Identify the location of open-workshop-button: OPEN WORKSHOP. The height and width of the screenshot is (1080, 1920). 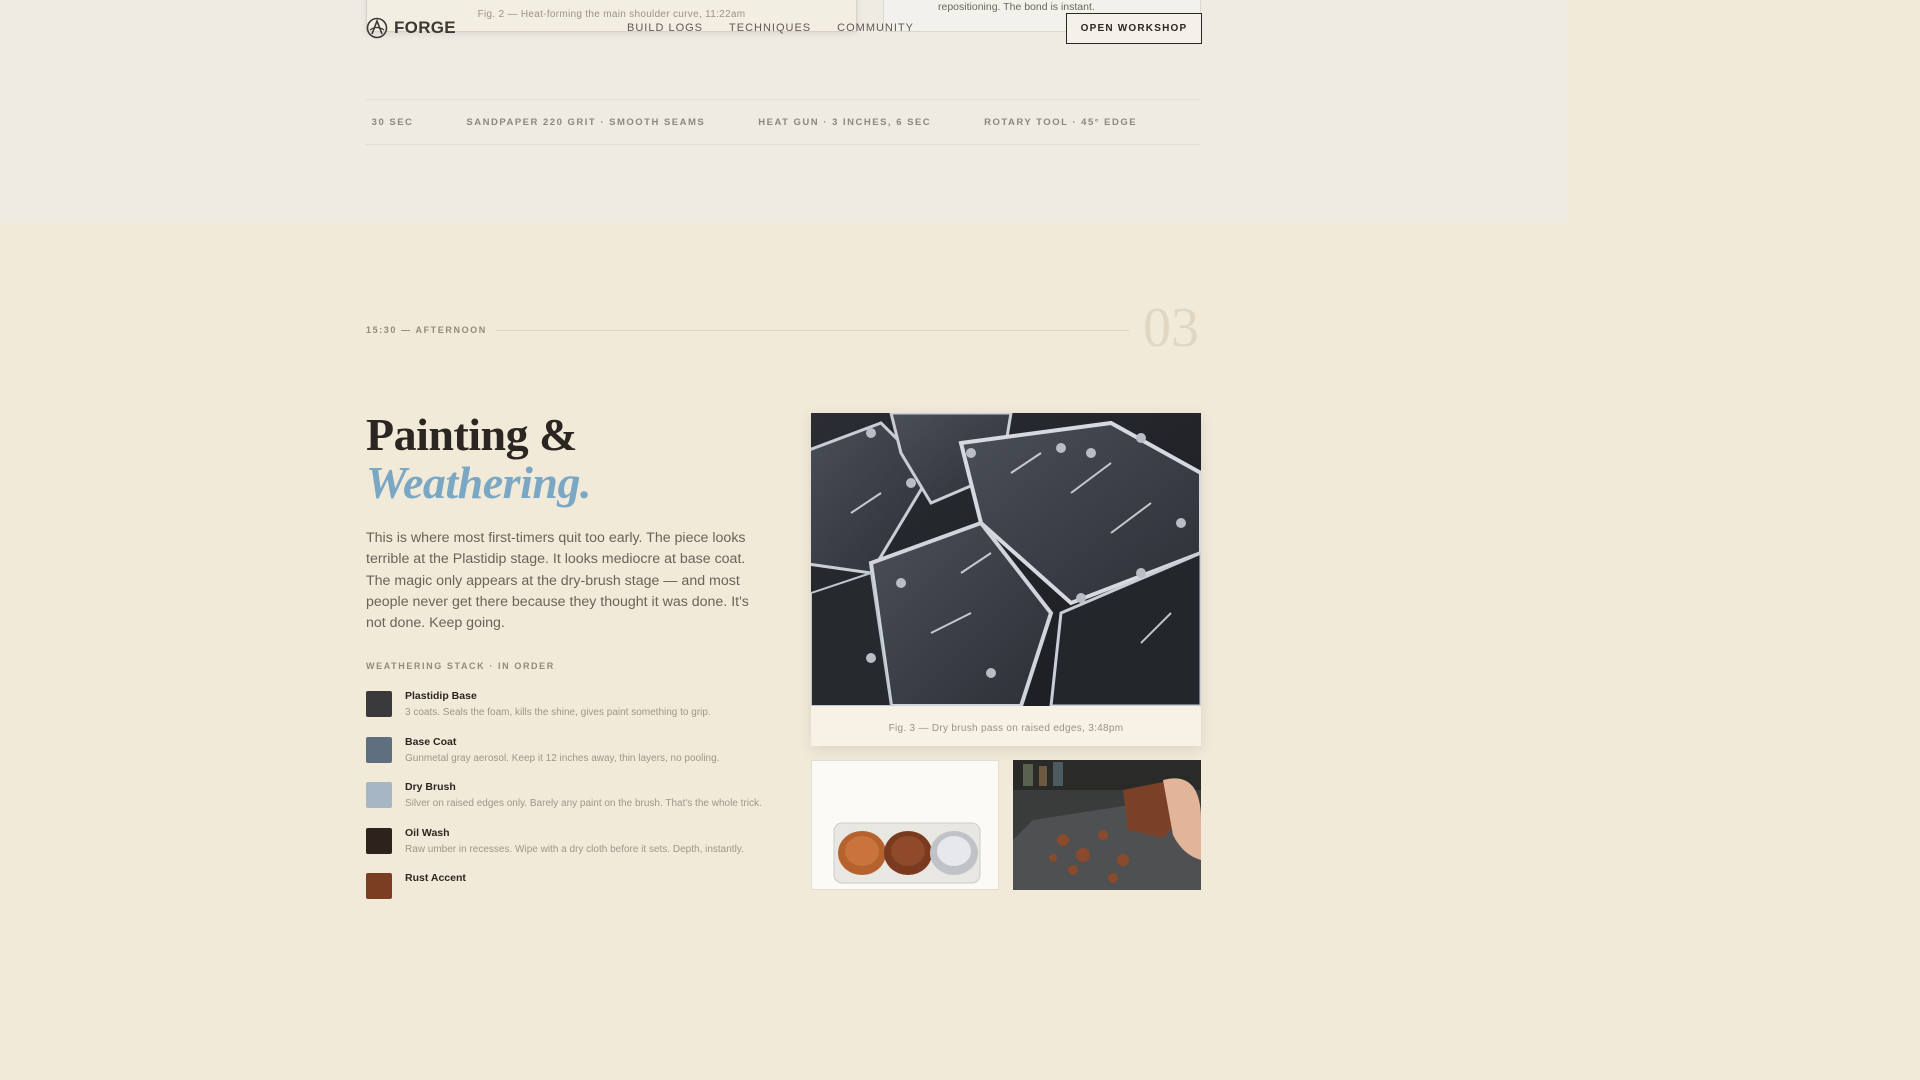
(1134, 28).